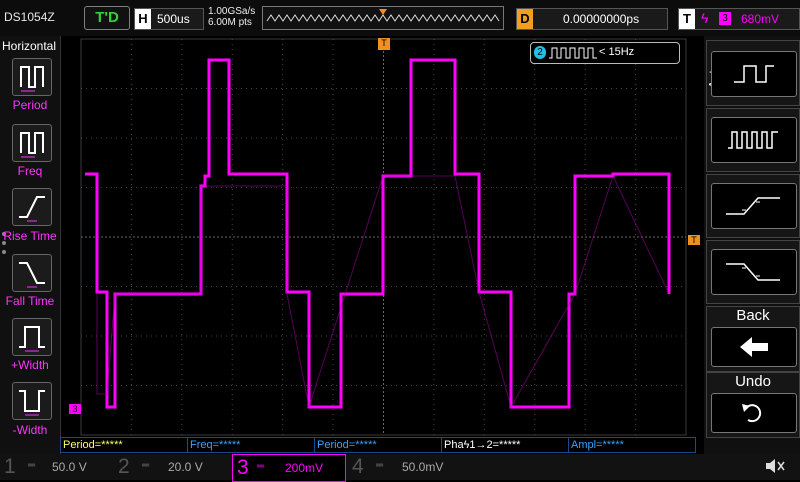  I want to click on falling-edge-button, so click(754, 272).